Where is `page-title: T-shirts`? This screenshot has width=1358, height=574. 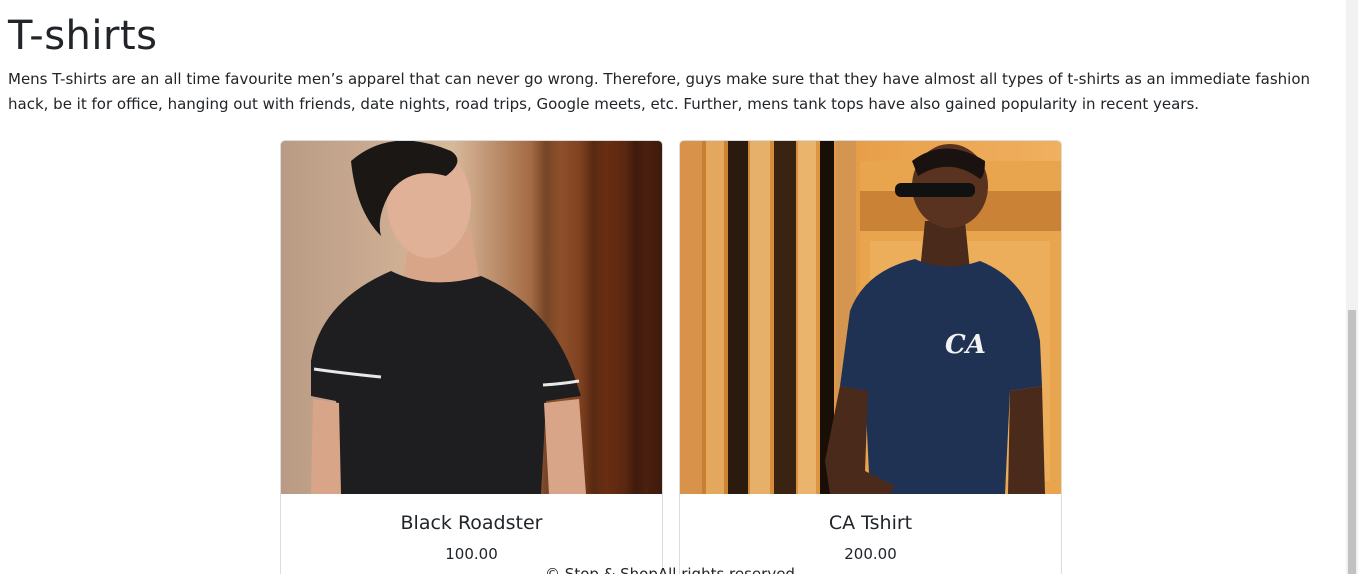 page-title: T-shirts is located at coordinates (83, 36).